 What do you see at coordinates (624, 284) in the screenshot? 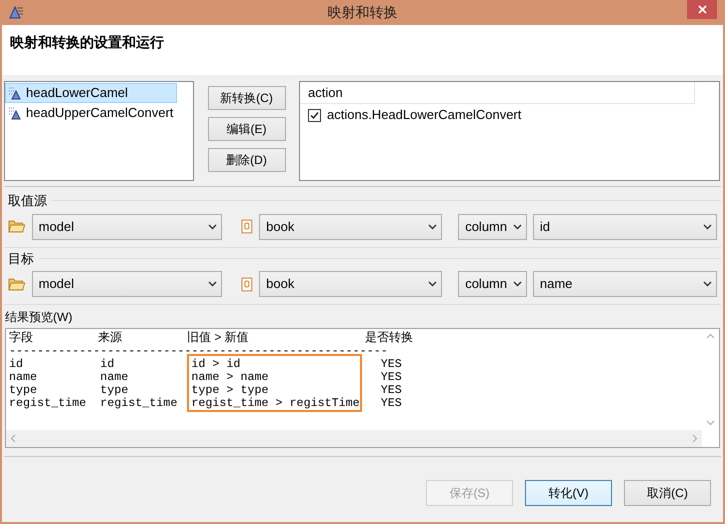
I see `dropdown: name` at bounding box center [624, 284].